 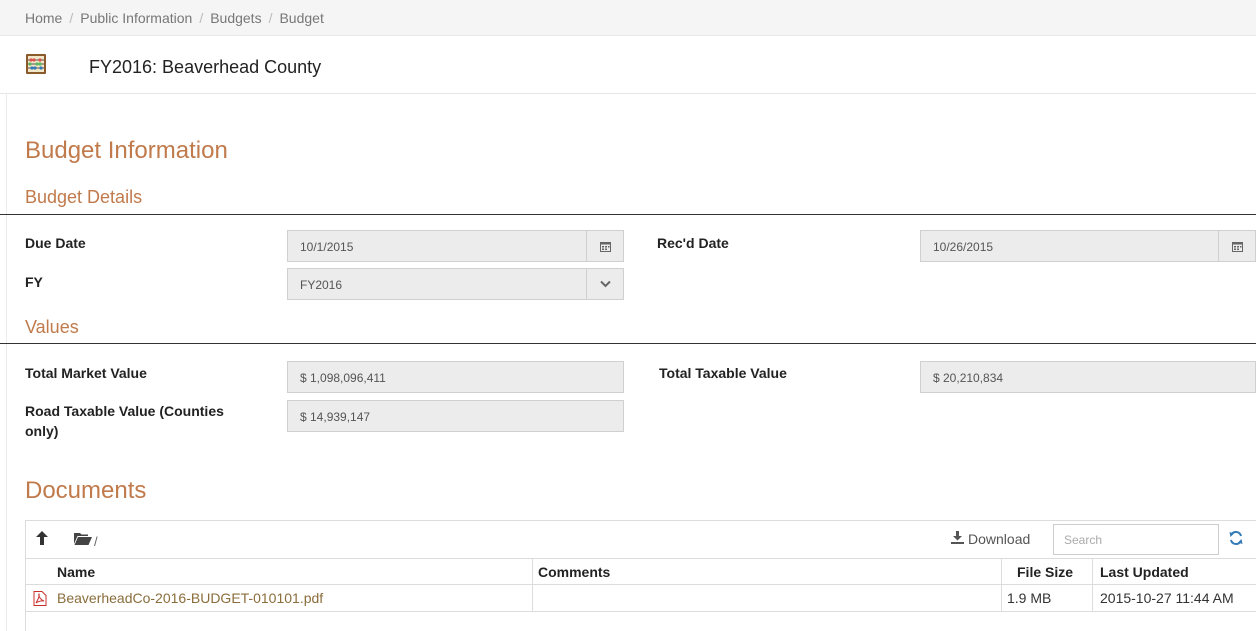 I want to click on folder-path: /, so click(x=86, y=541).